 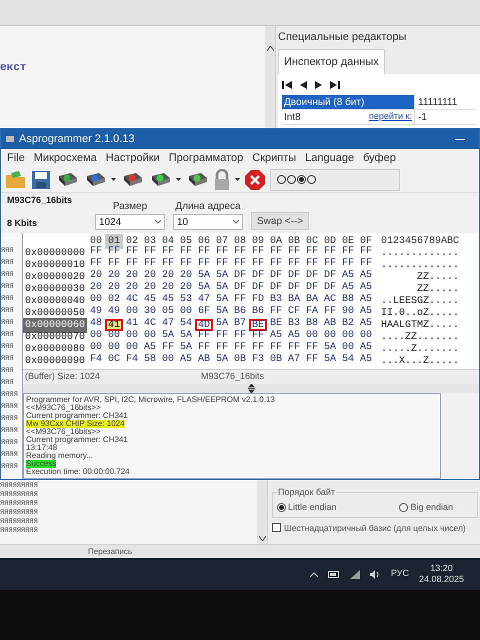 I want to click on menu-item: Скрипты, so click(x=274, y=158).